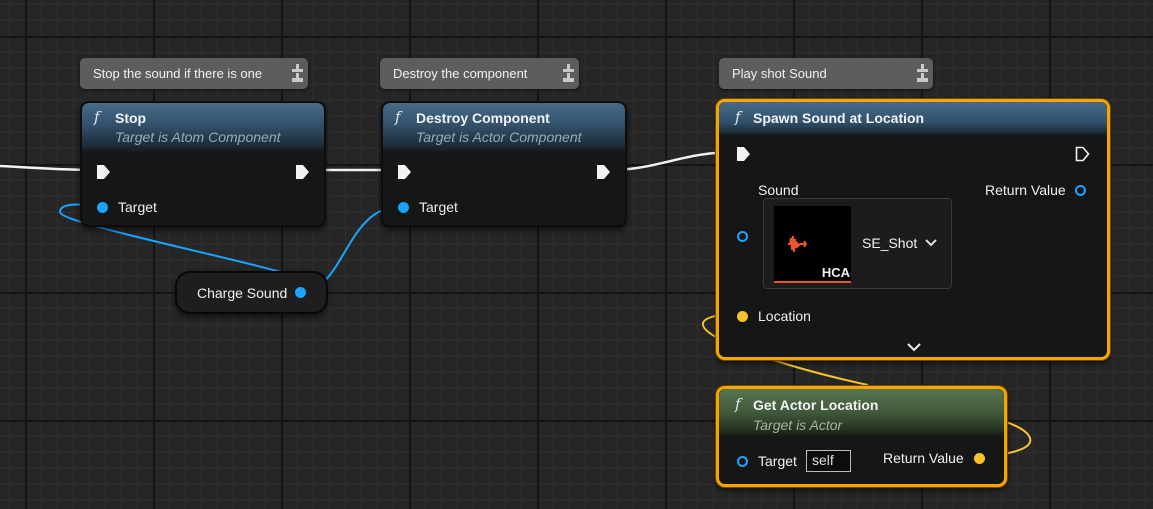 The width and height of the screenshot is (1153, 509). I want to click on comment-stop-text: Stop the sound if there is one, so click(178, 73).